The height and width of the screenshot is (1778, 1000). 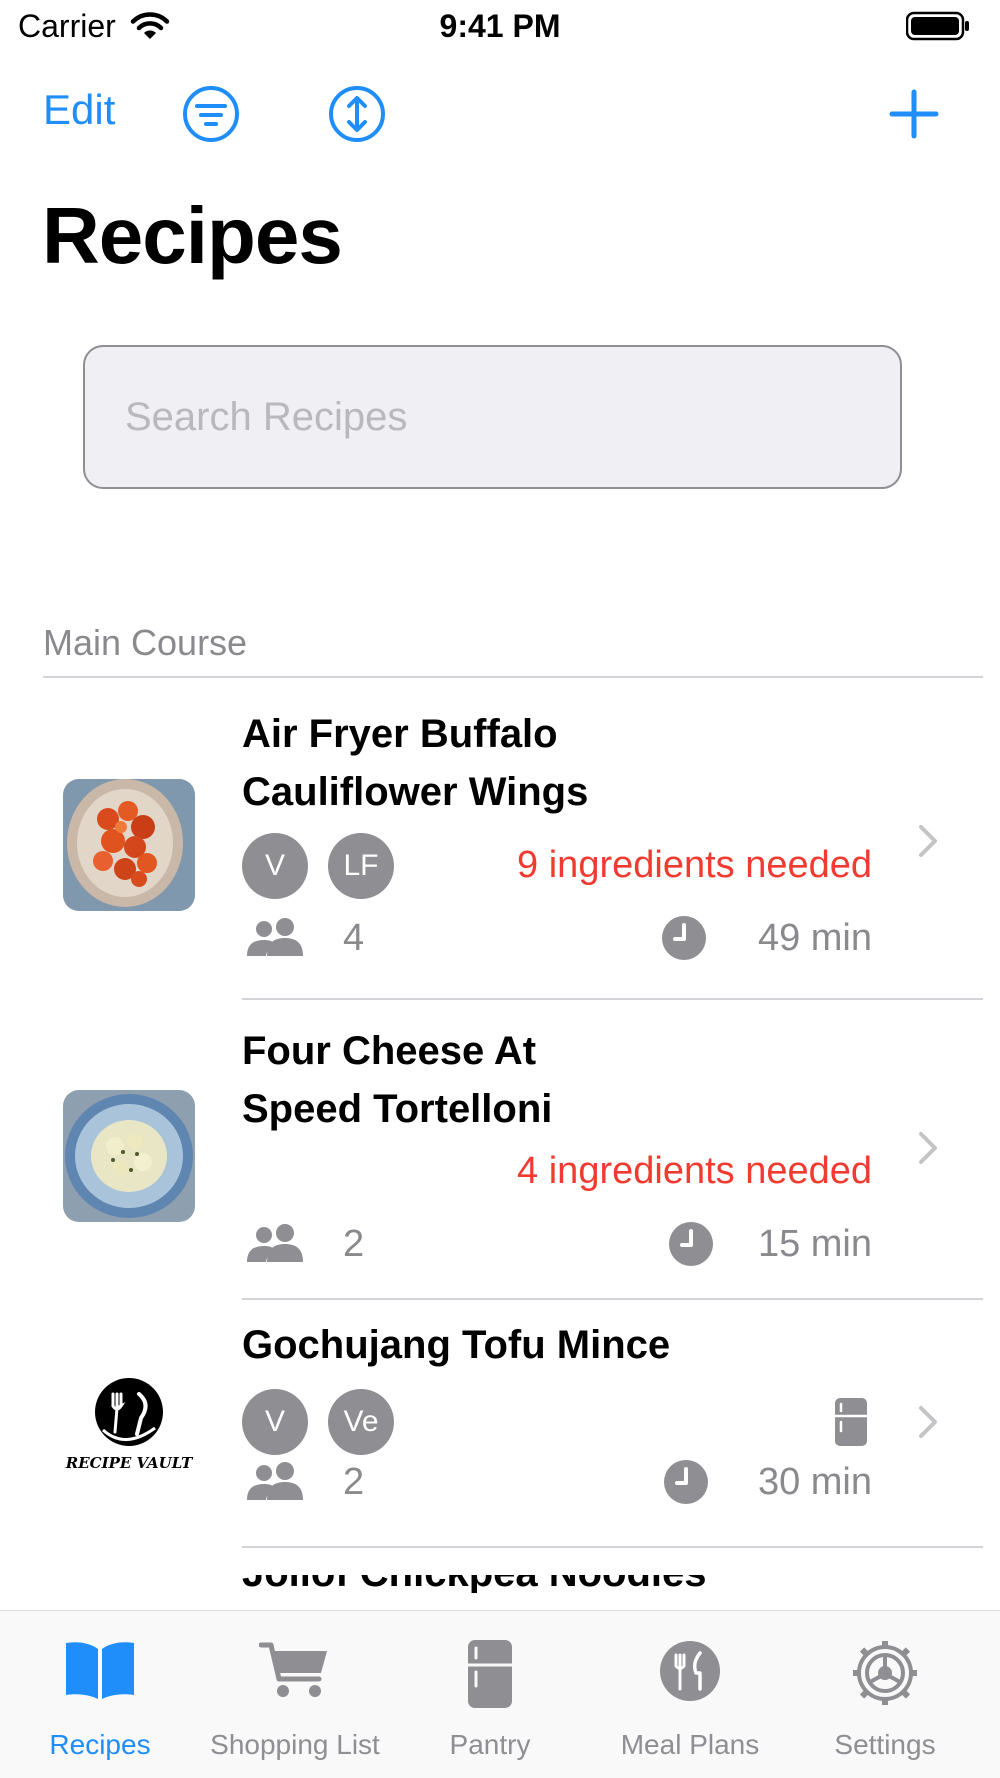 I want to click on tab-label: Meal Plans, so click(x=690, y=1744).